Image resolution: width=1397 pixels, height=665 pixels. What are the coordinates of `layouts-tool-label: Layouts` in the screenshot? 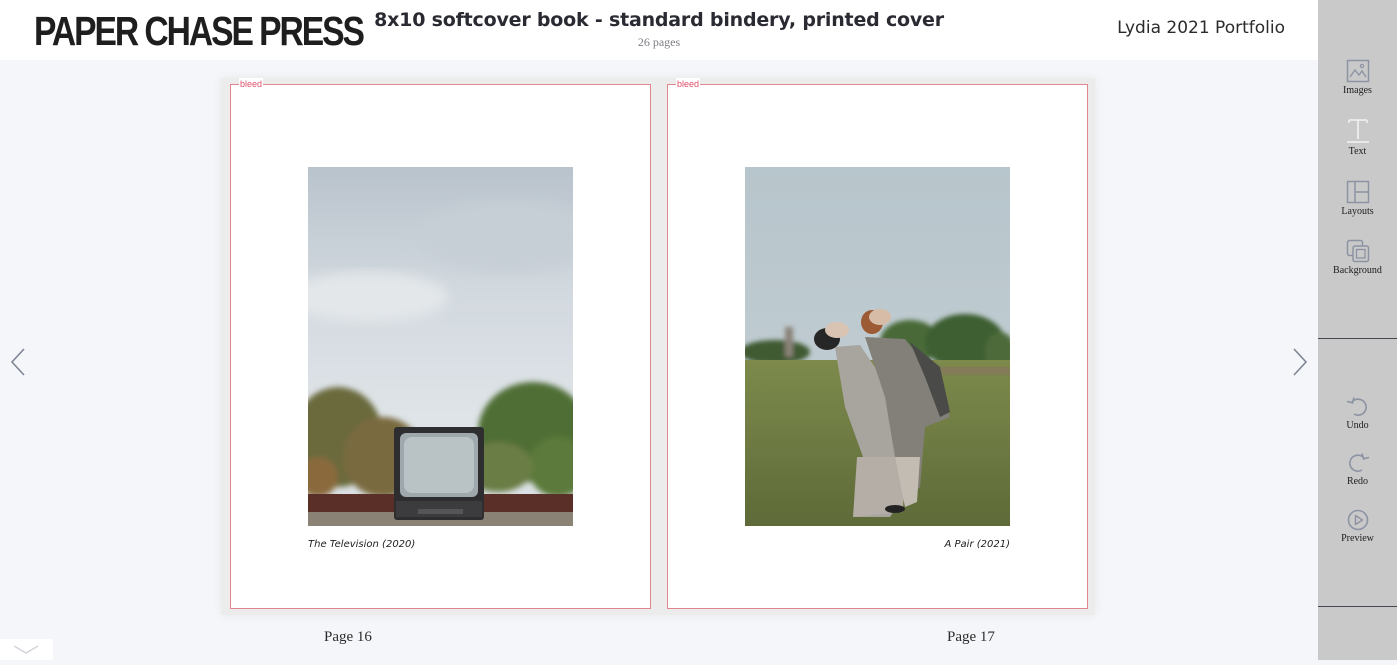 It's located at (1357, 211).